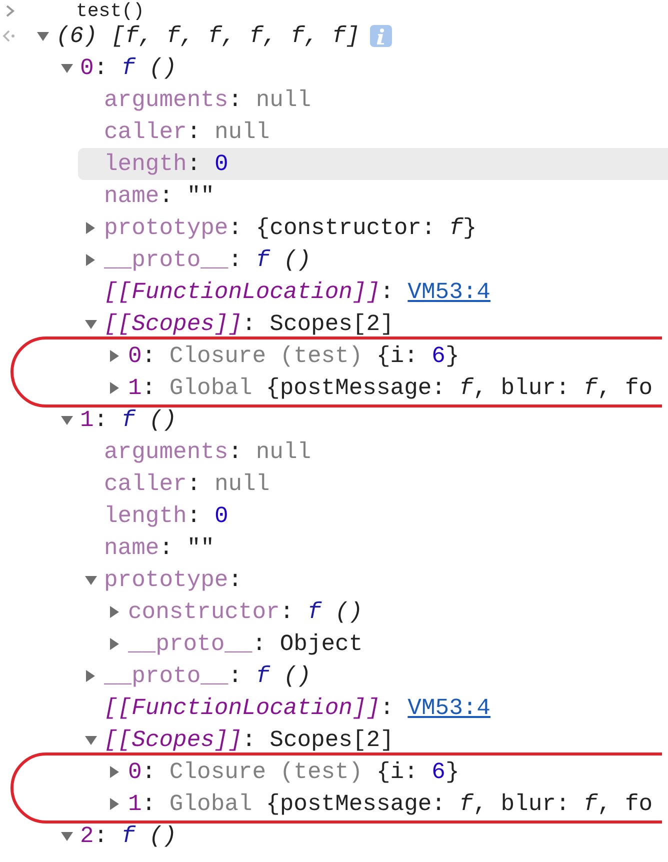  I want to click on command-text: test(), so click(110, 11).